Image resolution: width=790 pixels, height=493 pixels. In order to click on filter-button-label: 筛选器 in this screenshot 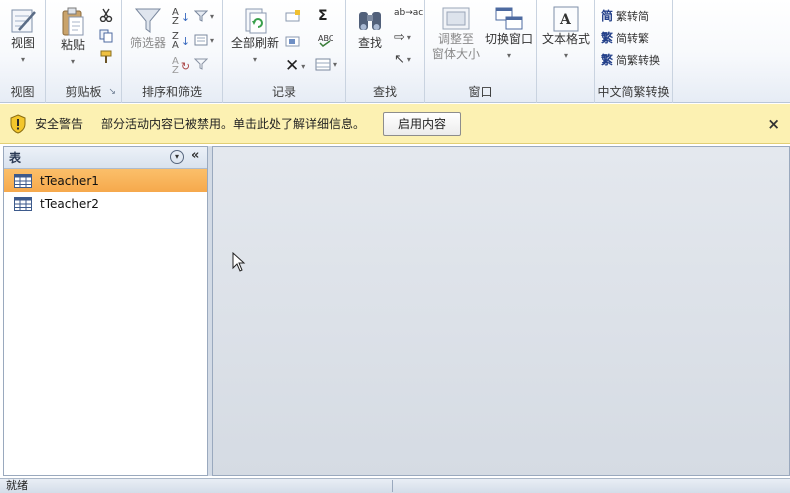, I will do `click(147, 43)`.